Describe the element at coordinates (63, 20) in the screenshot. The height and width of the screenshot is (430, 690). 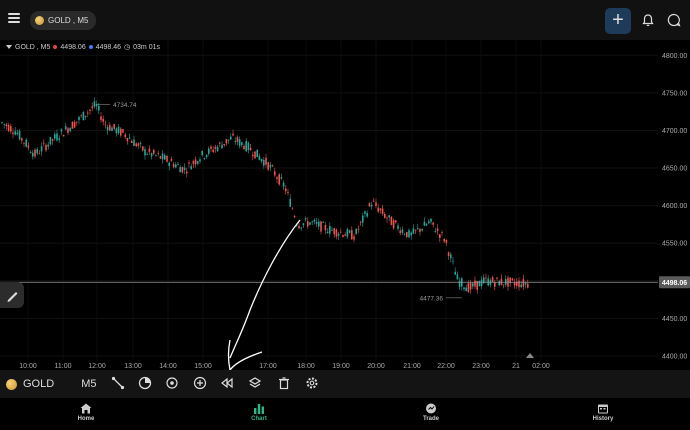
I see `symbol-selector: GOLD , M5` at that location.